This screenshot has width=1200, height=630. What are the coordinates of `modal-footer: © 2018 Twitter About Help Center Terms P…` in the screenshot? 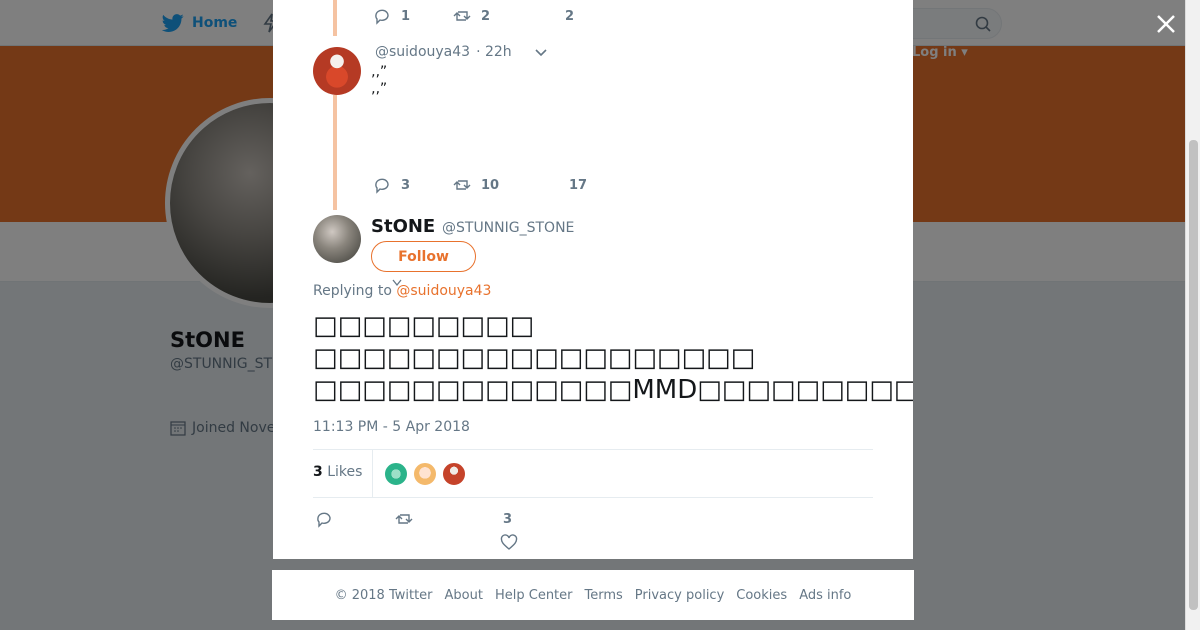 It's located at (593, 595).